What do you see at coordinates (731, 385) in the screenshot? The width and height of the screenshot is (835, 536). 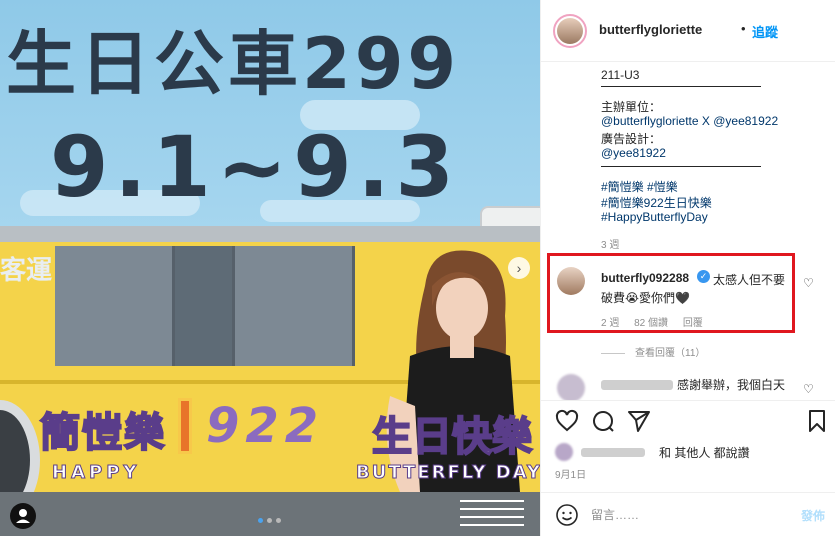 I see `comment-text: 感謝舉辦，我個白天` at bounding box center [731, 385].